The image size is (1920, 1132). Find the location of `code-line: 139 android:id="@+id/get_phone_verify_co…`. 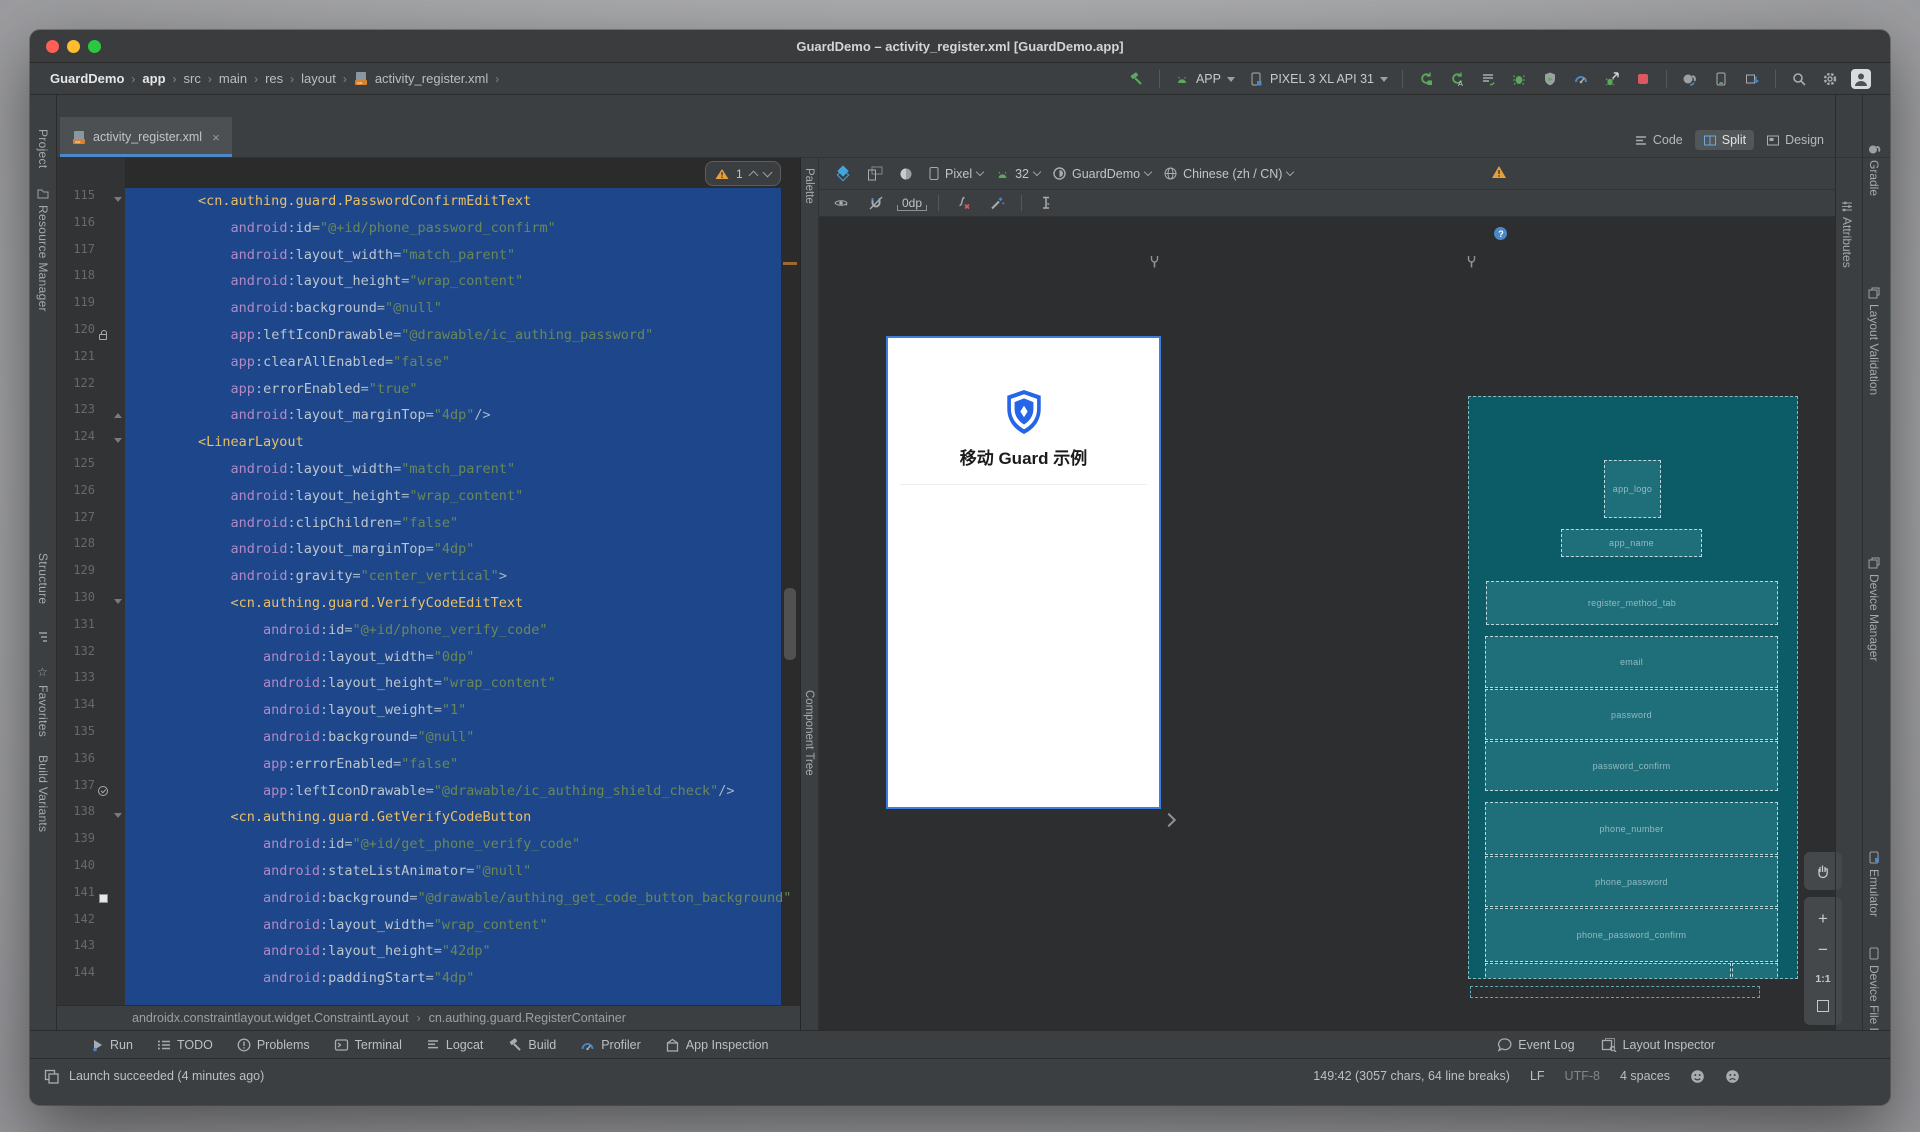

code-line: 139 android:id="@+id/get_phone_verify_co… is located at coordinates (428, 844).